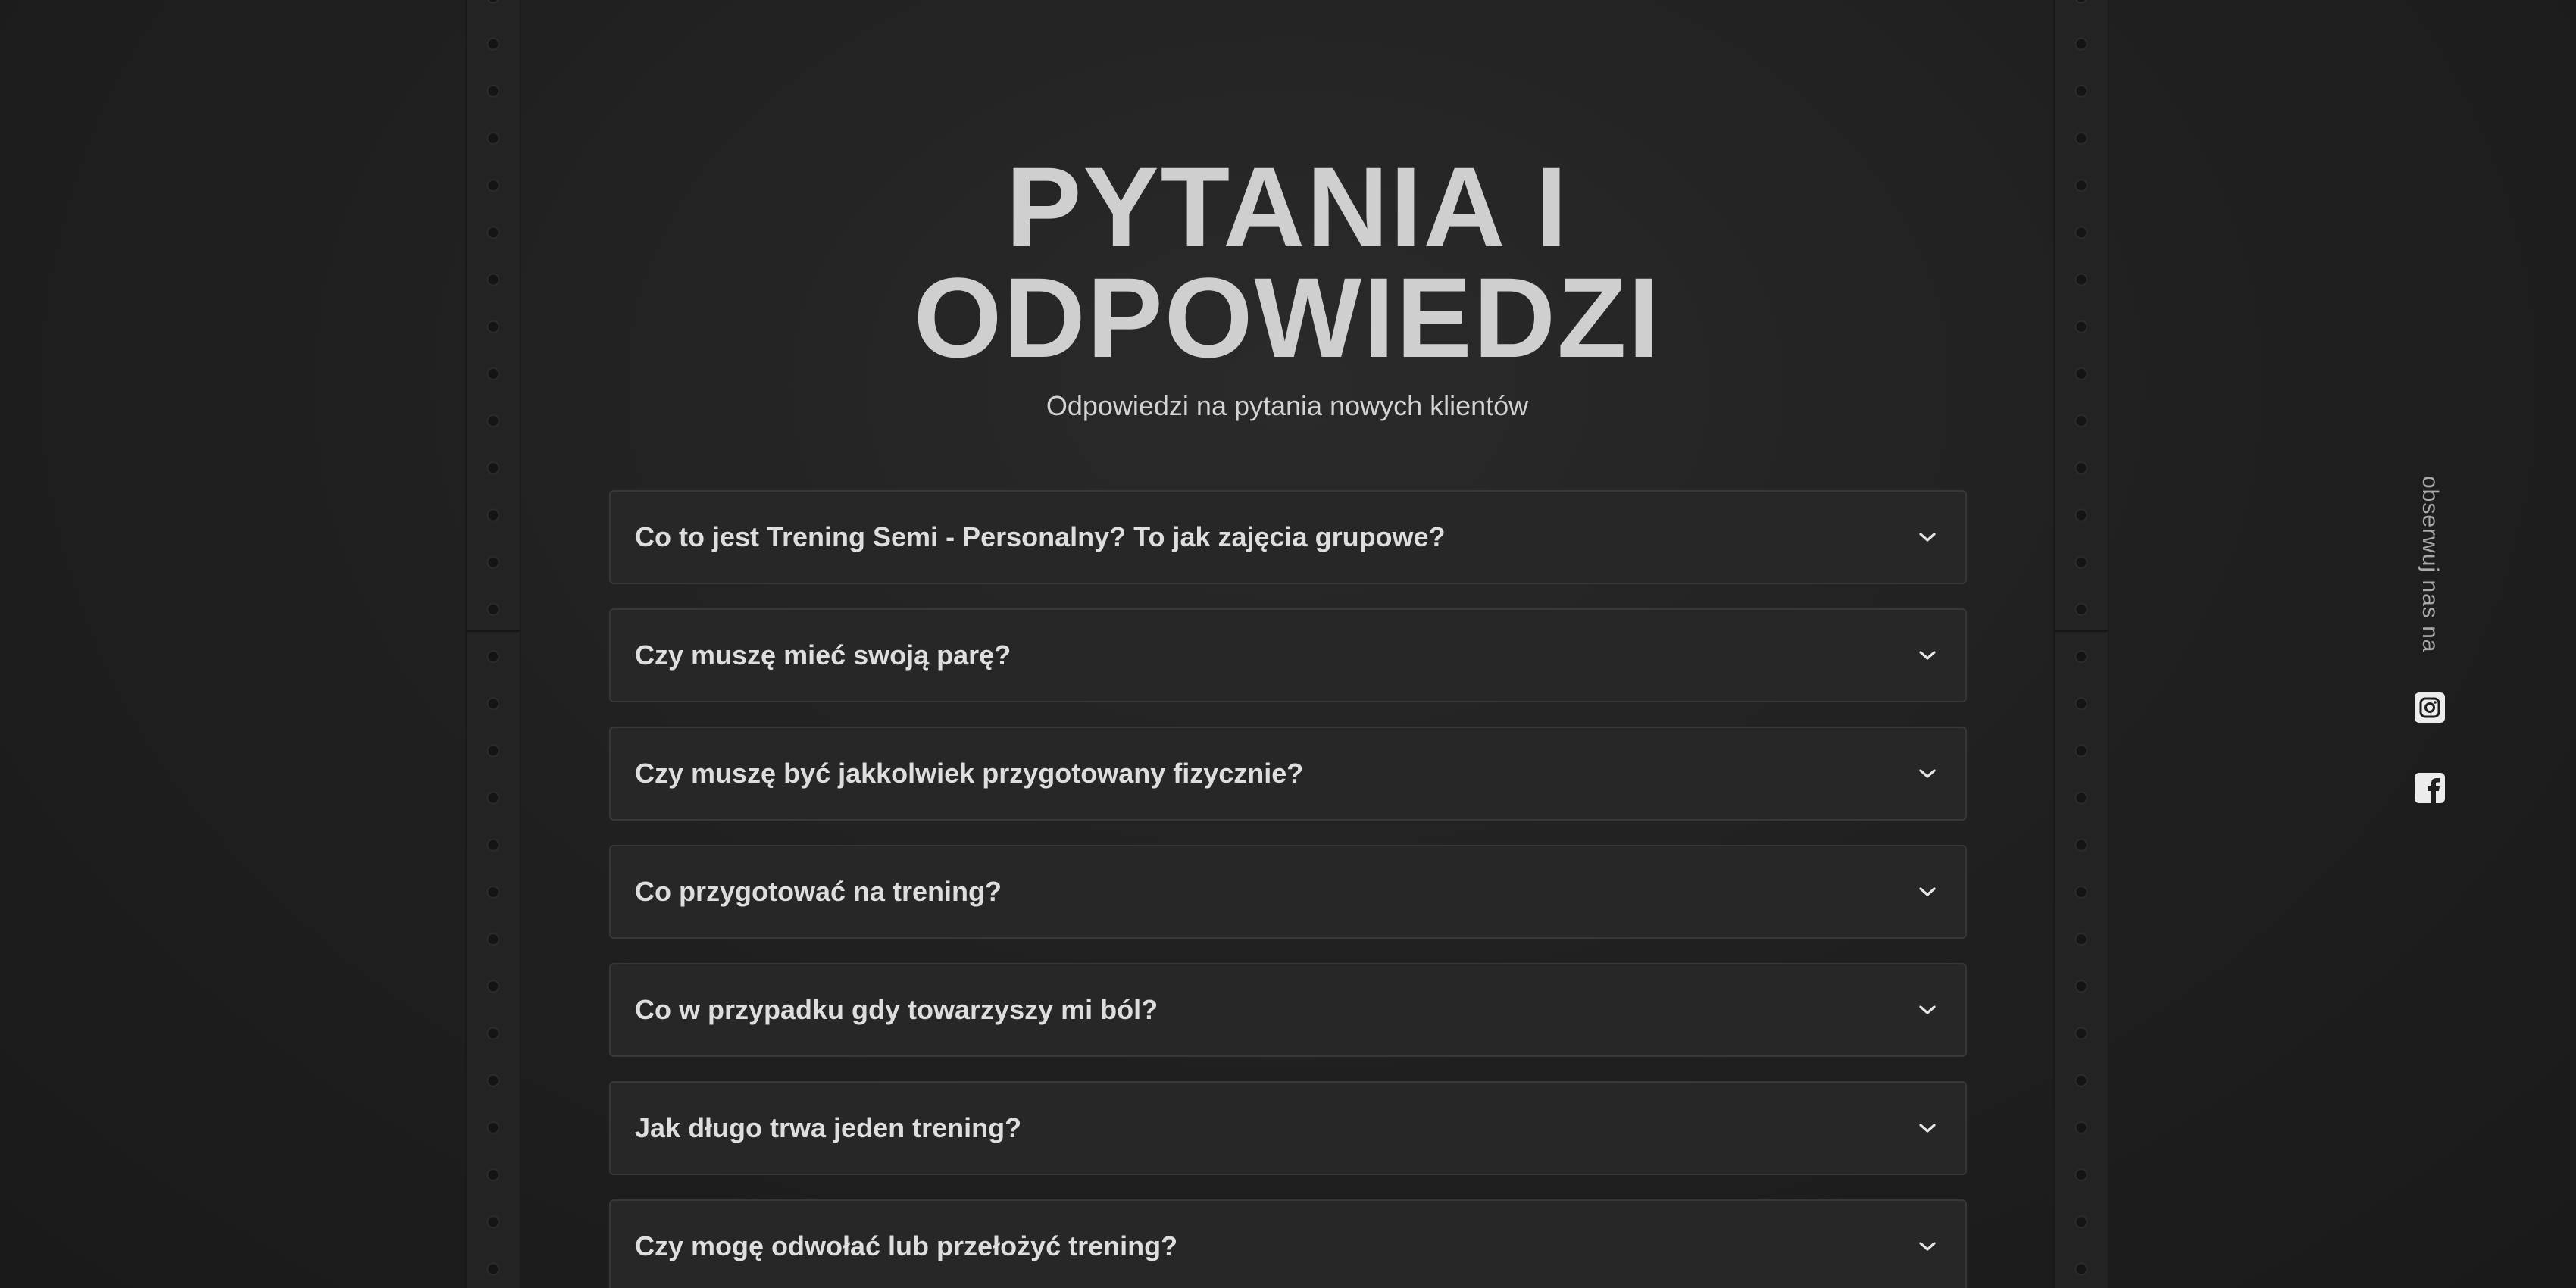 This screenshot has height=1288, width=2576. What do you see at coordinates (1288, 1010) in the screenshot?
I see `faq-item: Co w przypadku gdy towarzyszy mi ból?` at bounding box center [1288, 1010].